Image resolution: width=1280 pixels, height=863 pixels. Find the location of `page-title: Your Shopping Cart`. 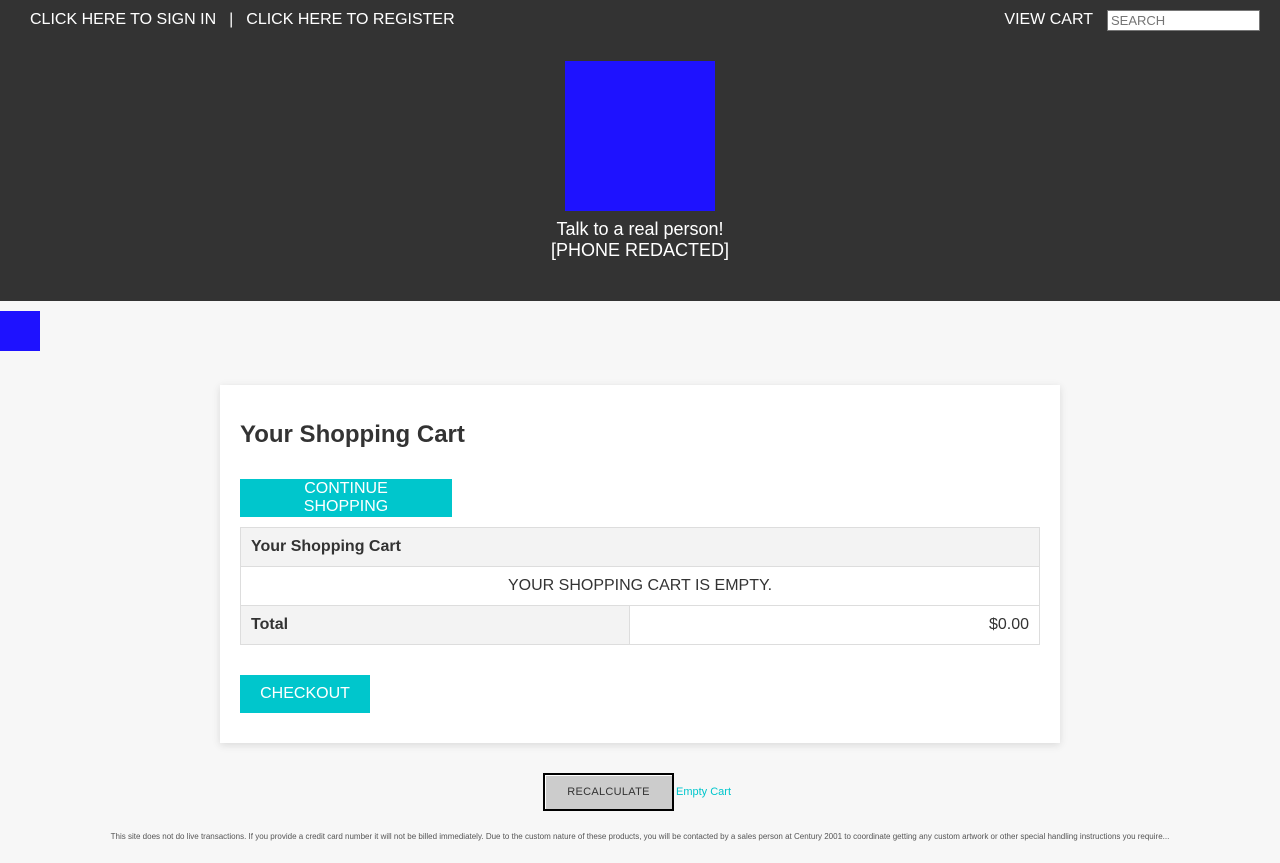

page-title: Your Shopping Cart is located at coordinates (352, 434).